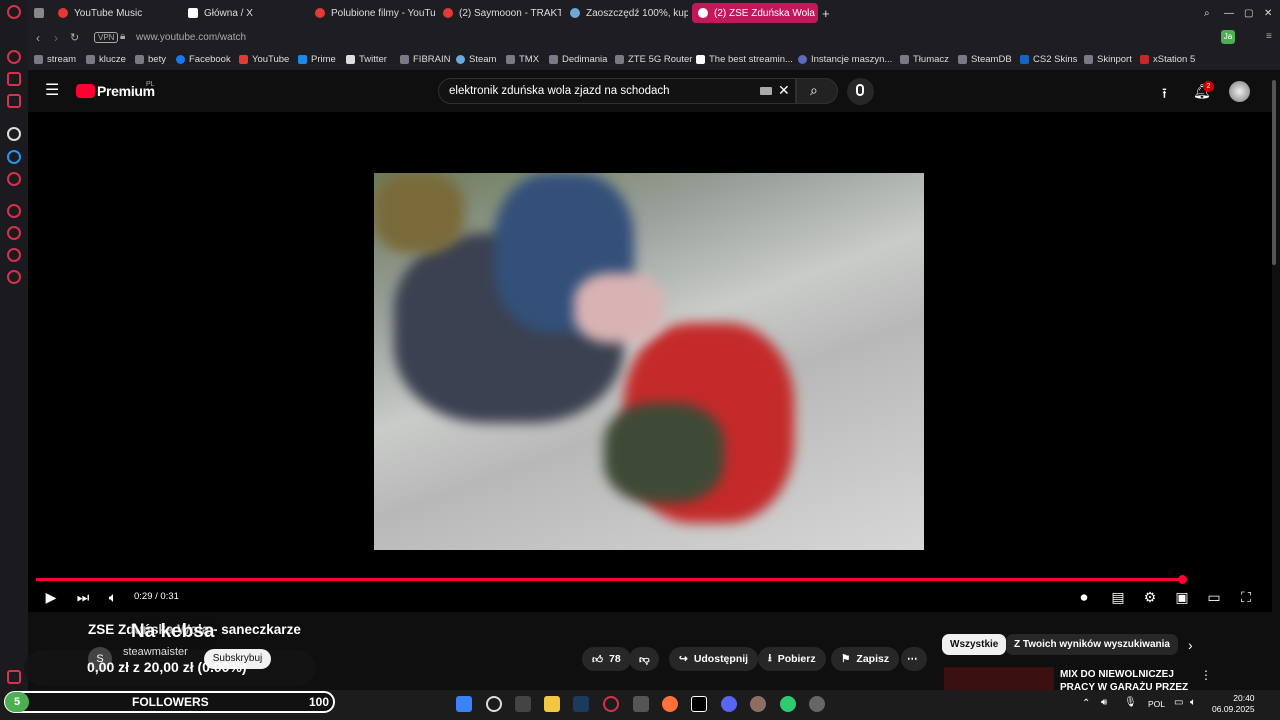  I want to click on speaker-icon: 🔈︎, so click(1193, 702).